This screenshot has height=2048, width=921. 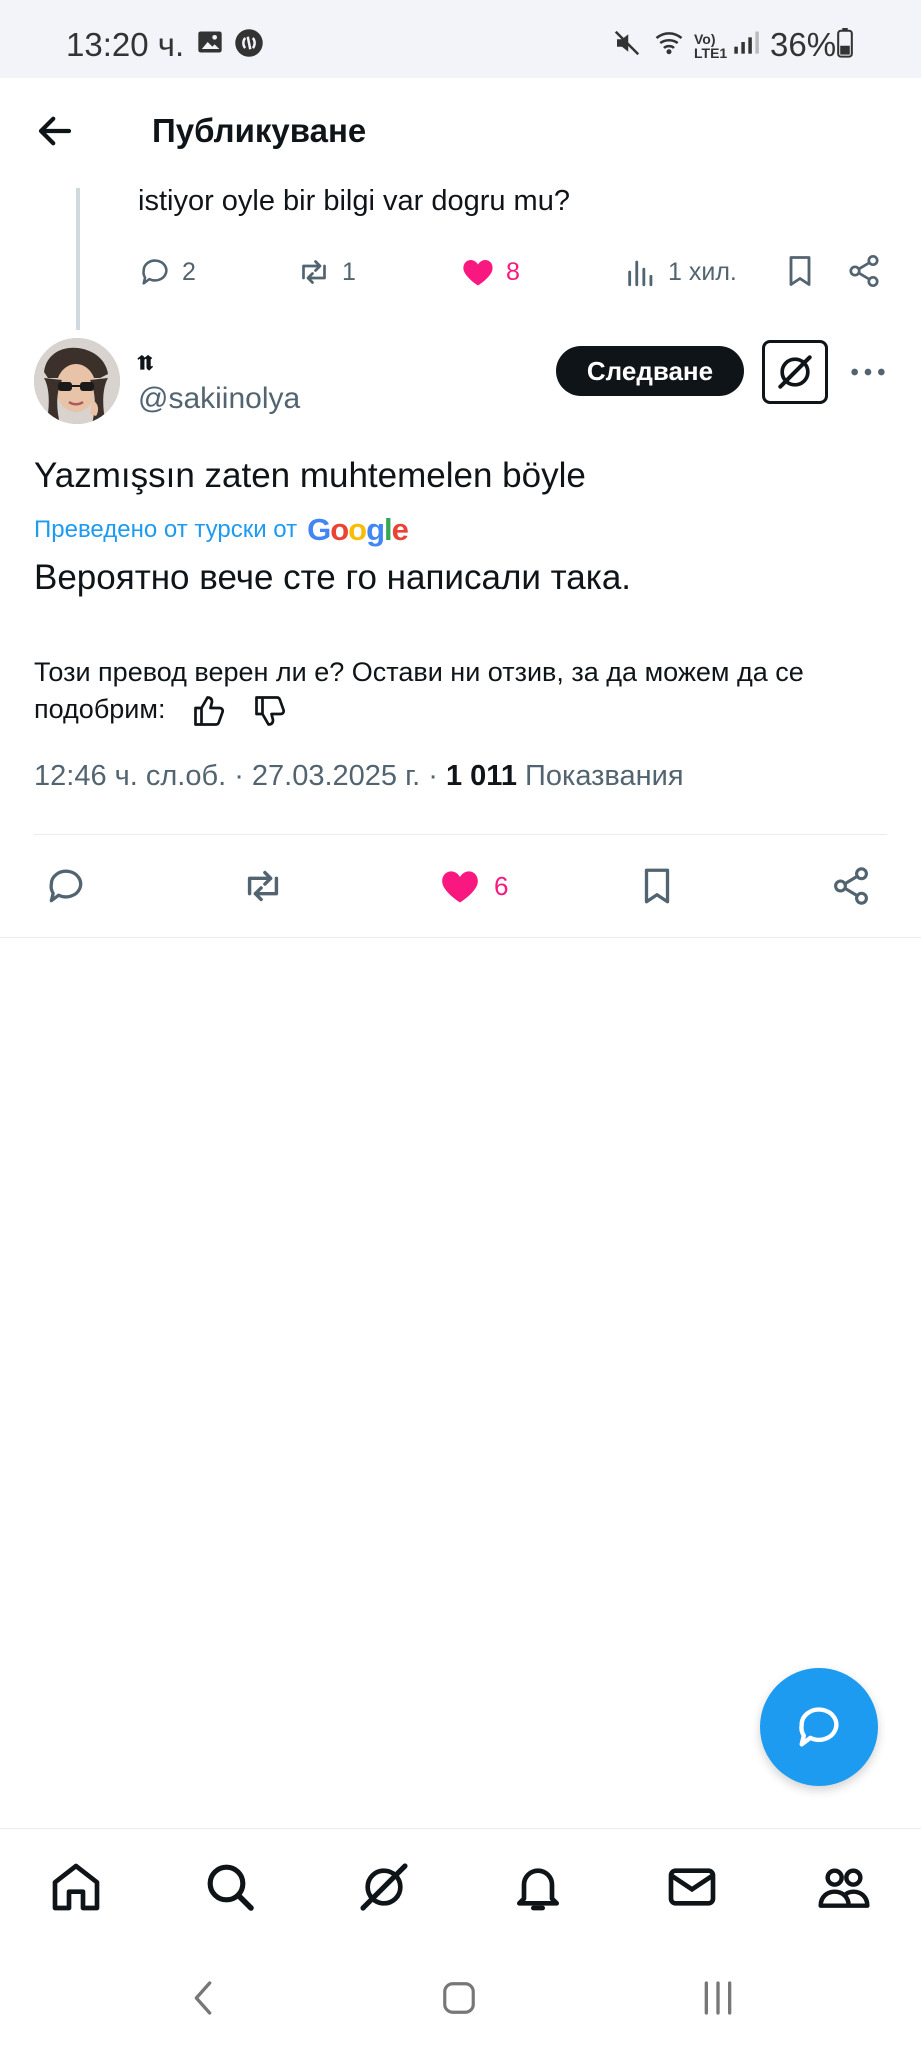 What do you see at coordinates (803, 44) in the screenshot?
I see `battery-level: 36%` at bounding box center [803, 44].